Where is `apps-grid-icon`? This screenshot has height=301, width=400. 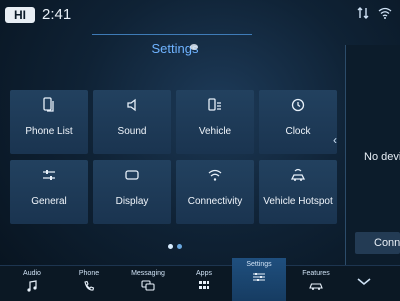 apps-grid-icon is located at coordinates (204, 285).